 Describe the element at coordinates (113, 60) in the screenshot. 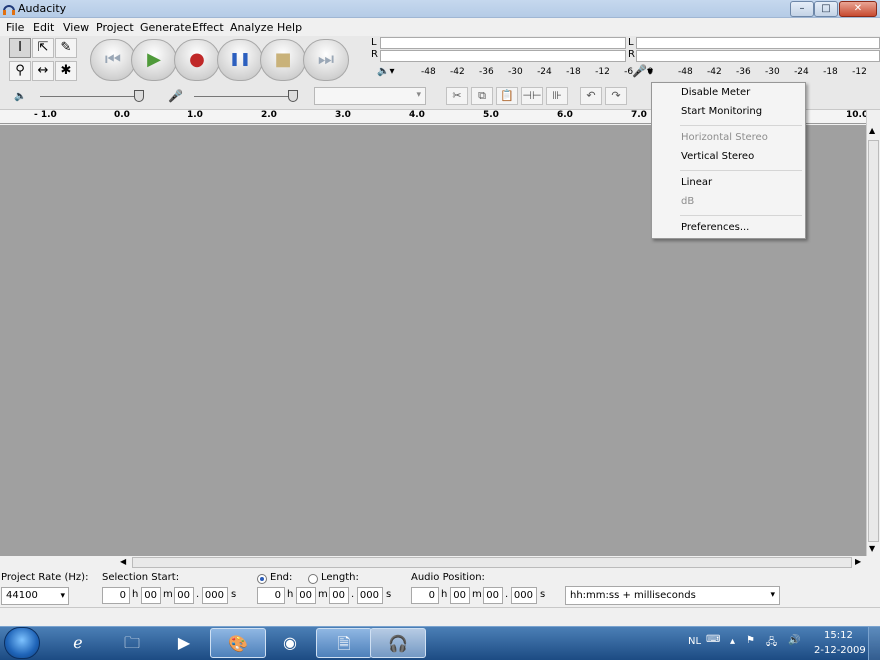

I see `skip-to-start-button: ⏮` at that location.